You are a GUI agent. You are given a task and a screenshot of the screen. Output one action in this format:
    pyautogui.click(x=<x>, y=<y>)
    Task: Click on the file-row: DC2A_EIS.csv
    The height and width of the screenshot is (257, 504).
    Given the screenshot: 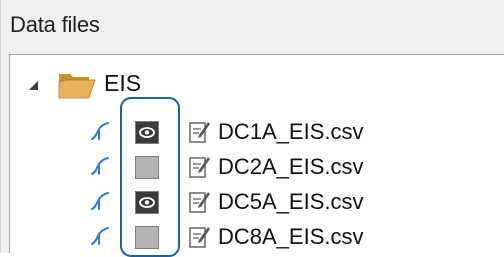 What is the action you would take?
    pyautogui.click(x=250, y=167)
    